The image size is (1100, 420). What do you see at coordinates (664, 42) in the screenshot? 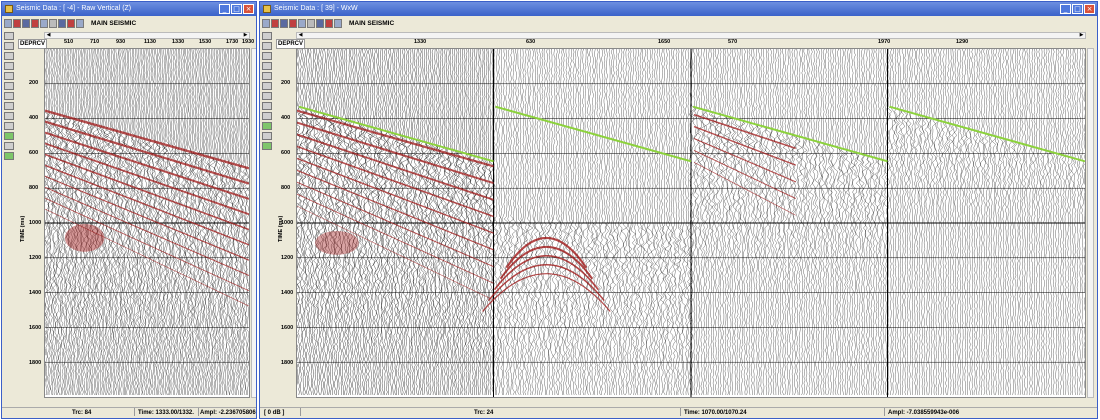
I see `x-tick-label: 1650` at bounding box center [664, 42].